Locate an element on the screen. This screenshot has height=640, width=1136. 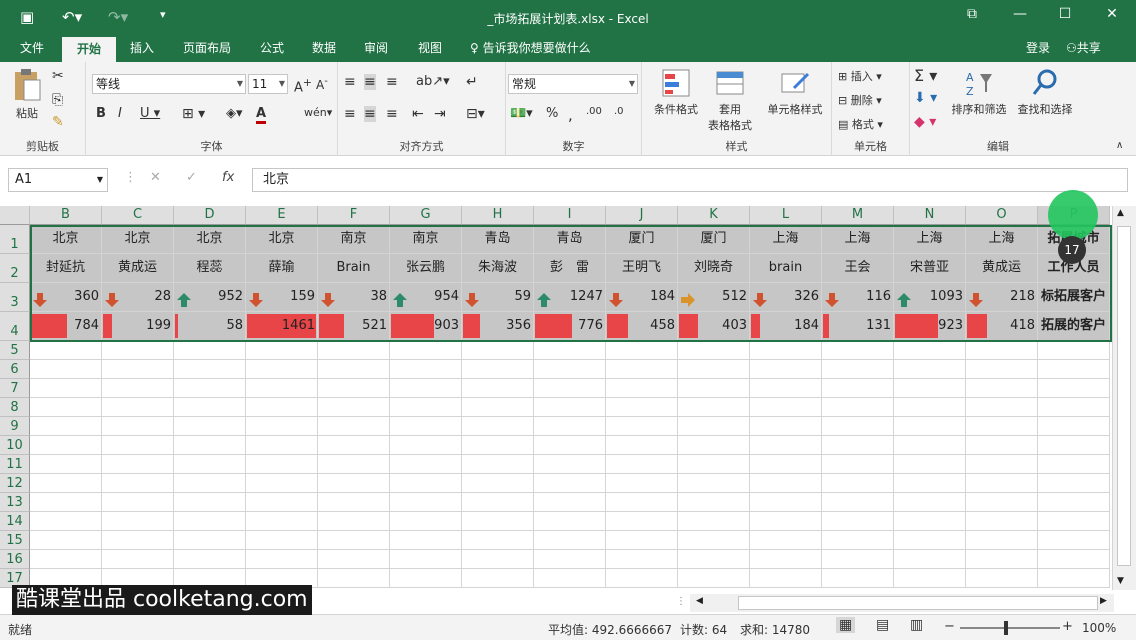
find-select-button: 查找和选择 is located at coordinates (1045, 92).